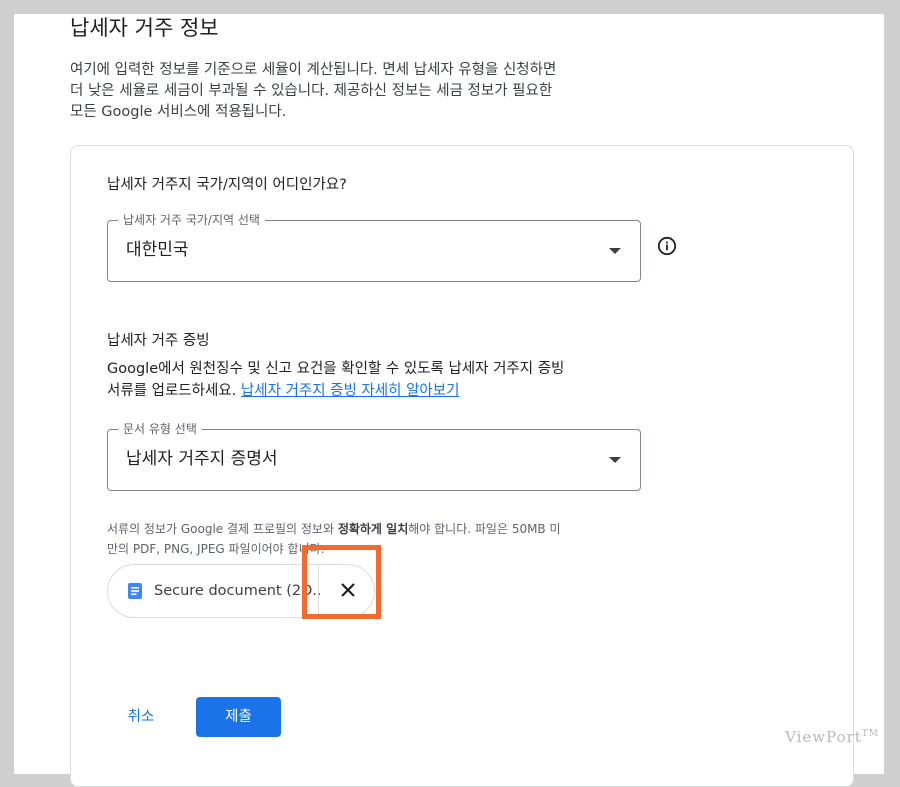  I want to click on cancel-button: 취소, so click(141, 717).